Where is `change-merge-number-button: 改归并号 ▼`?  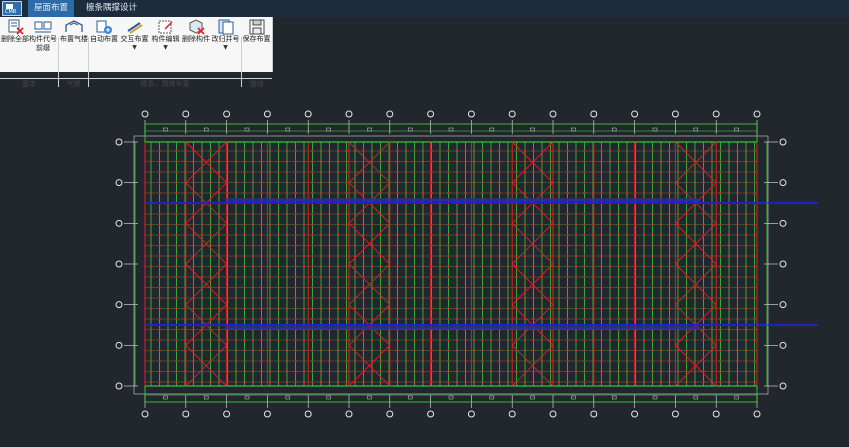 change-merge-number-button: 改归并号 ▼ is located at coordinates (225, 39).